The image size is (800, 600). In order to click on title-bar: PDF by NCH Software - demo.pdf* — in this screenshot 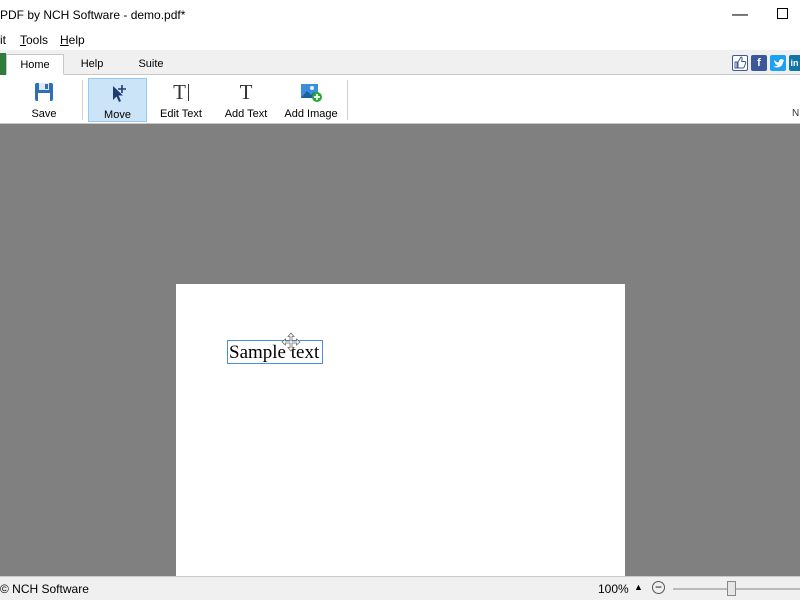, I will do `click(400, 15)`.